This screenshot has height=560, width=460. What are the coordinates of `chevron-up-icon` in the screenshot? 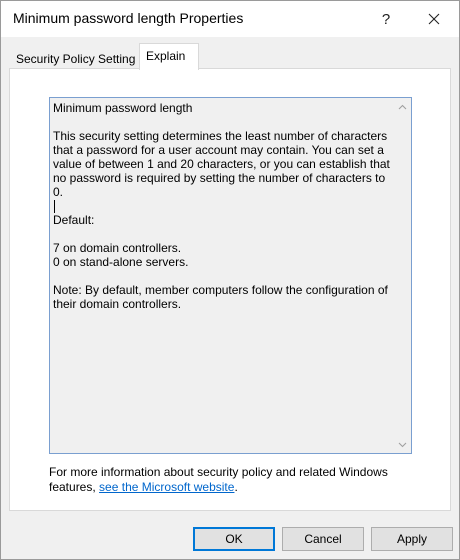 It's located at (402, 106).